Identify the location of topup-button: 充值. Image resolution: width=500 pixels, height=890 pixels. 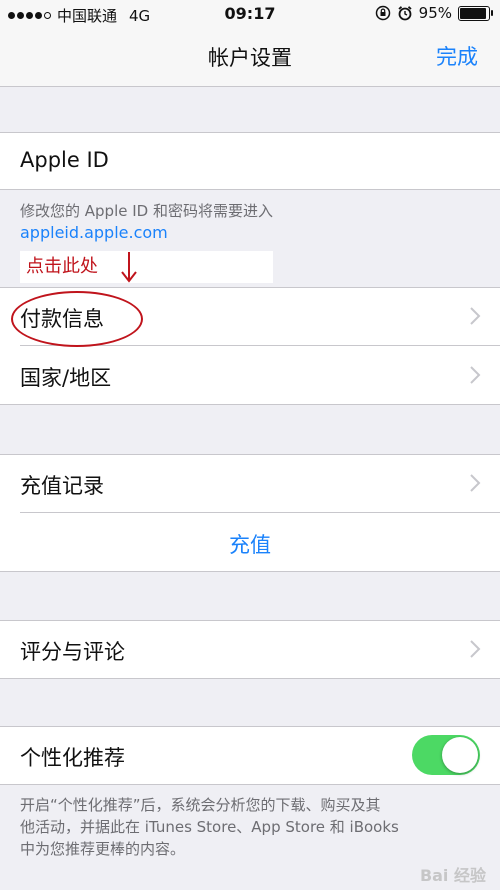
(250, 544).